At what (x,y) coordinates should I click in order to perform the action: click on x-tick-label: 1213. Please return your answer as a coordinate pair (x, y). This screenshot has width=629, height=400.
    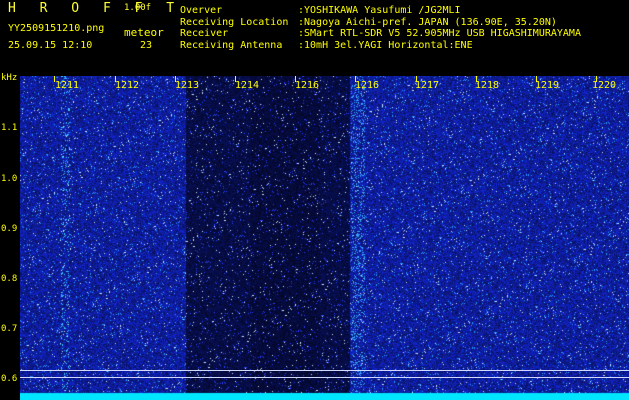
    Looking at the image, I should click on (187, 85).